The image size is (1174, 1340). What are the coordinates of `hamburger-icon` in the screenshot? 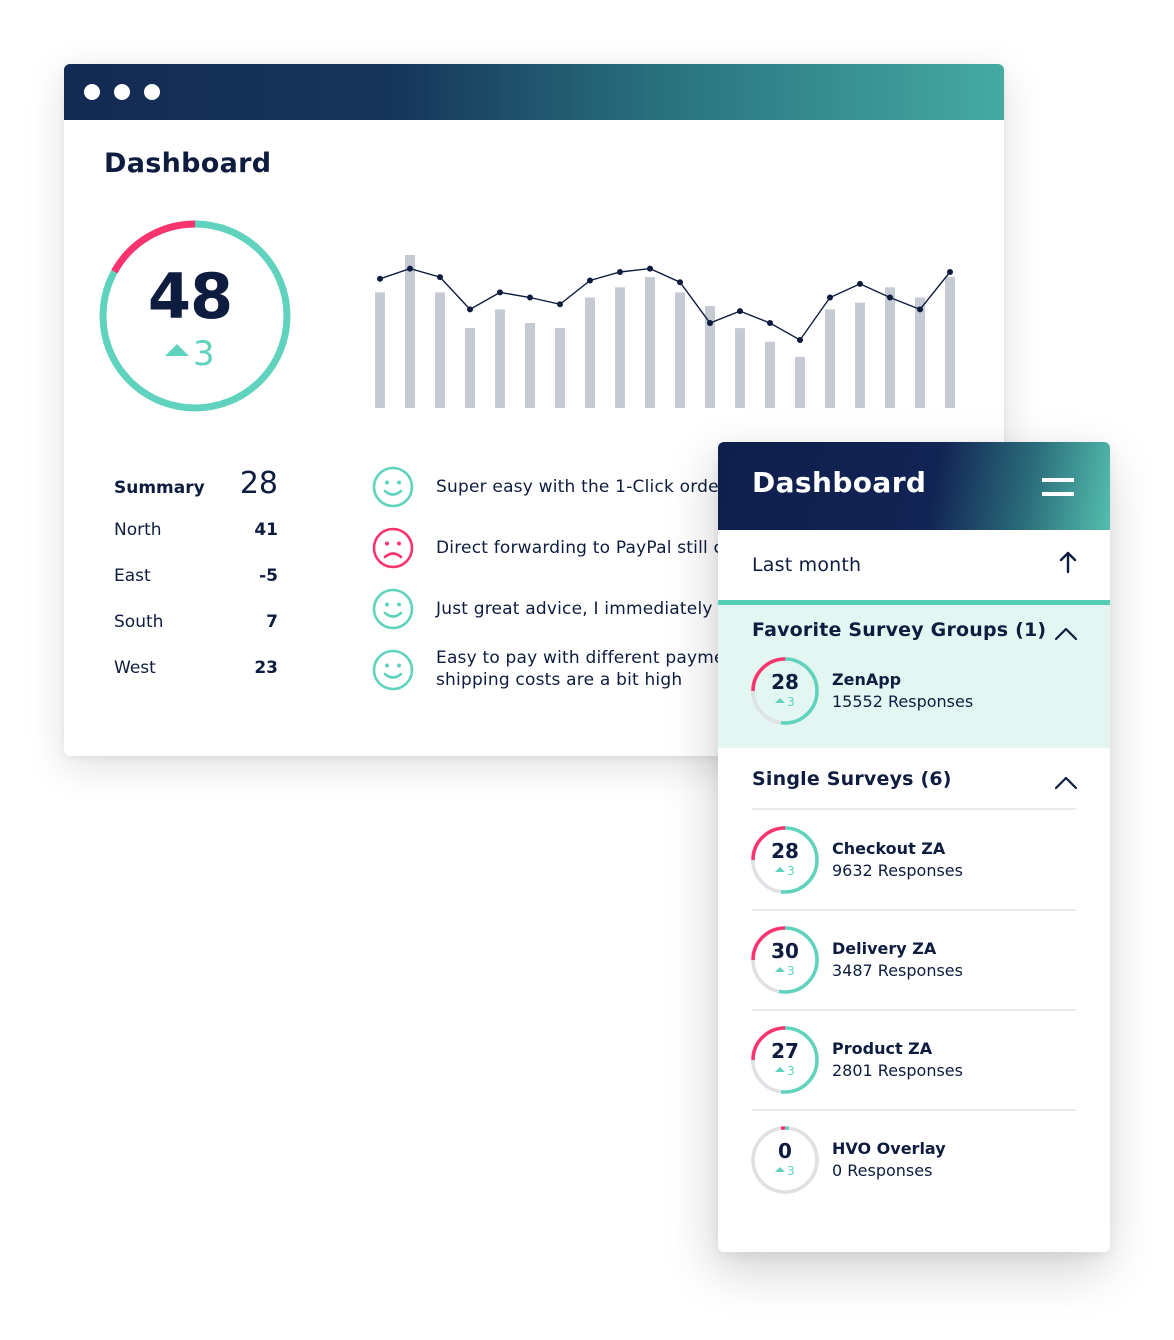 It's located at (1058, 488).